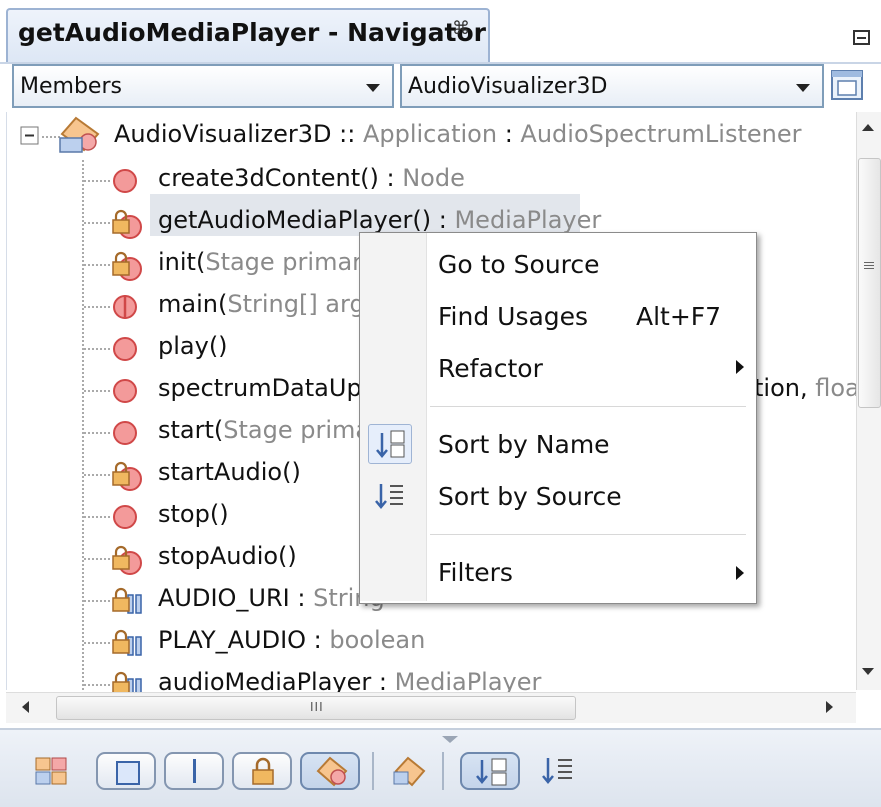  Describe the element at coordinates (612, 86) in the screenshot. I see `class-selector-combo: AudioVisualizer3D` at that location.